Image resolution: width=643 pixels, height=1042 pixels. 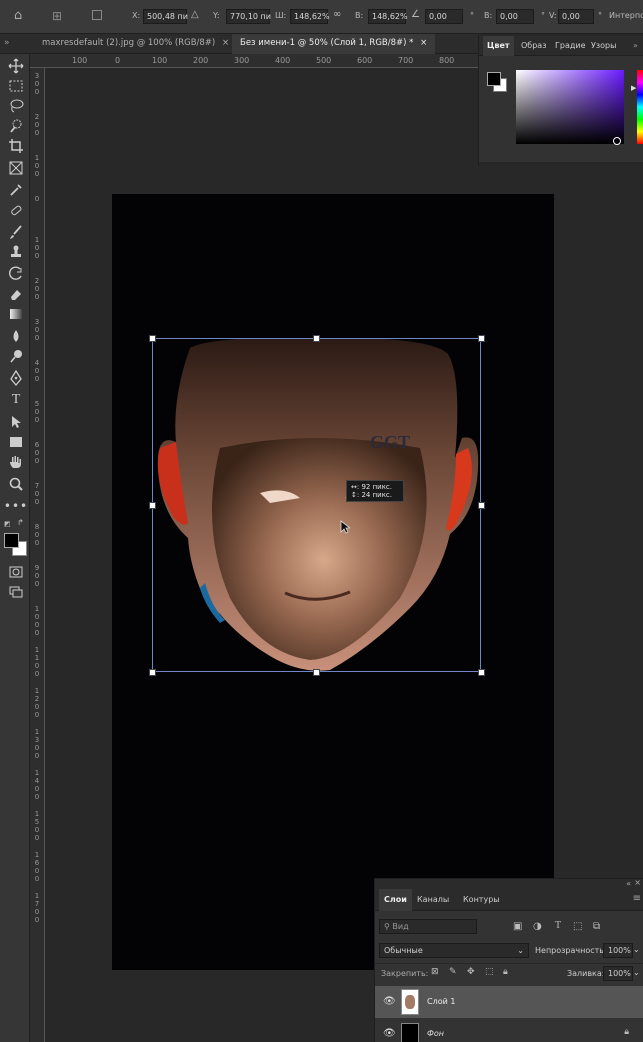 I want to click on quick-mask-icon, so click(x=16, y=572).